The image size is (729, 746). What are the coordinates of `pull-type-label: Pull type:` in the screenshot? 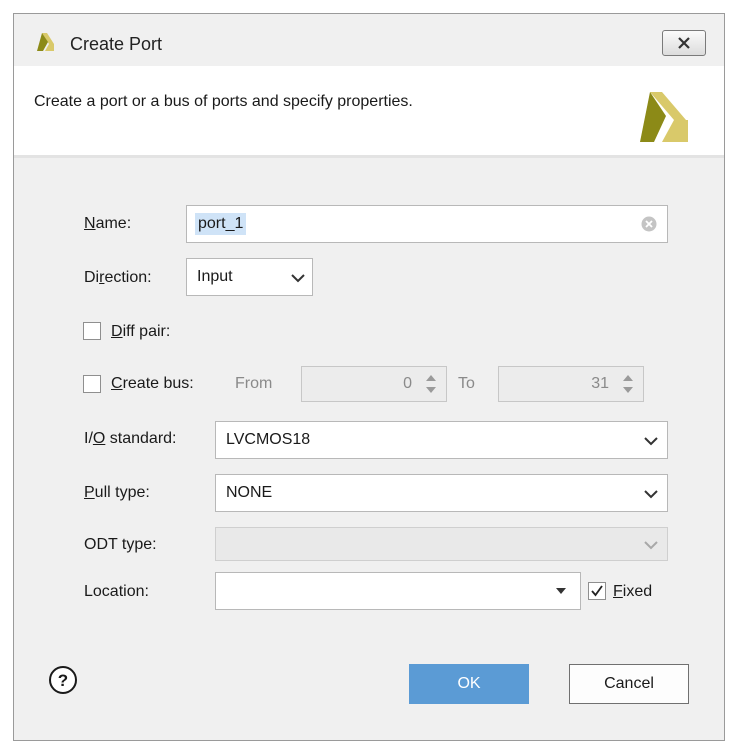 It's located at (117, 492).